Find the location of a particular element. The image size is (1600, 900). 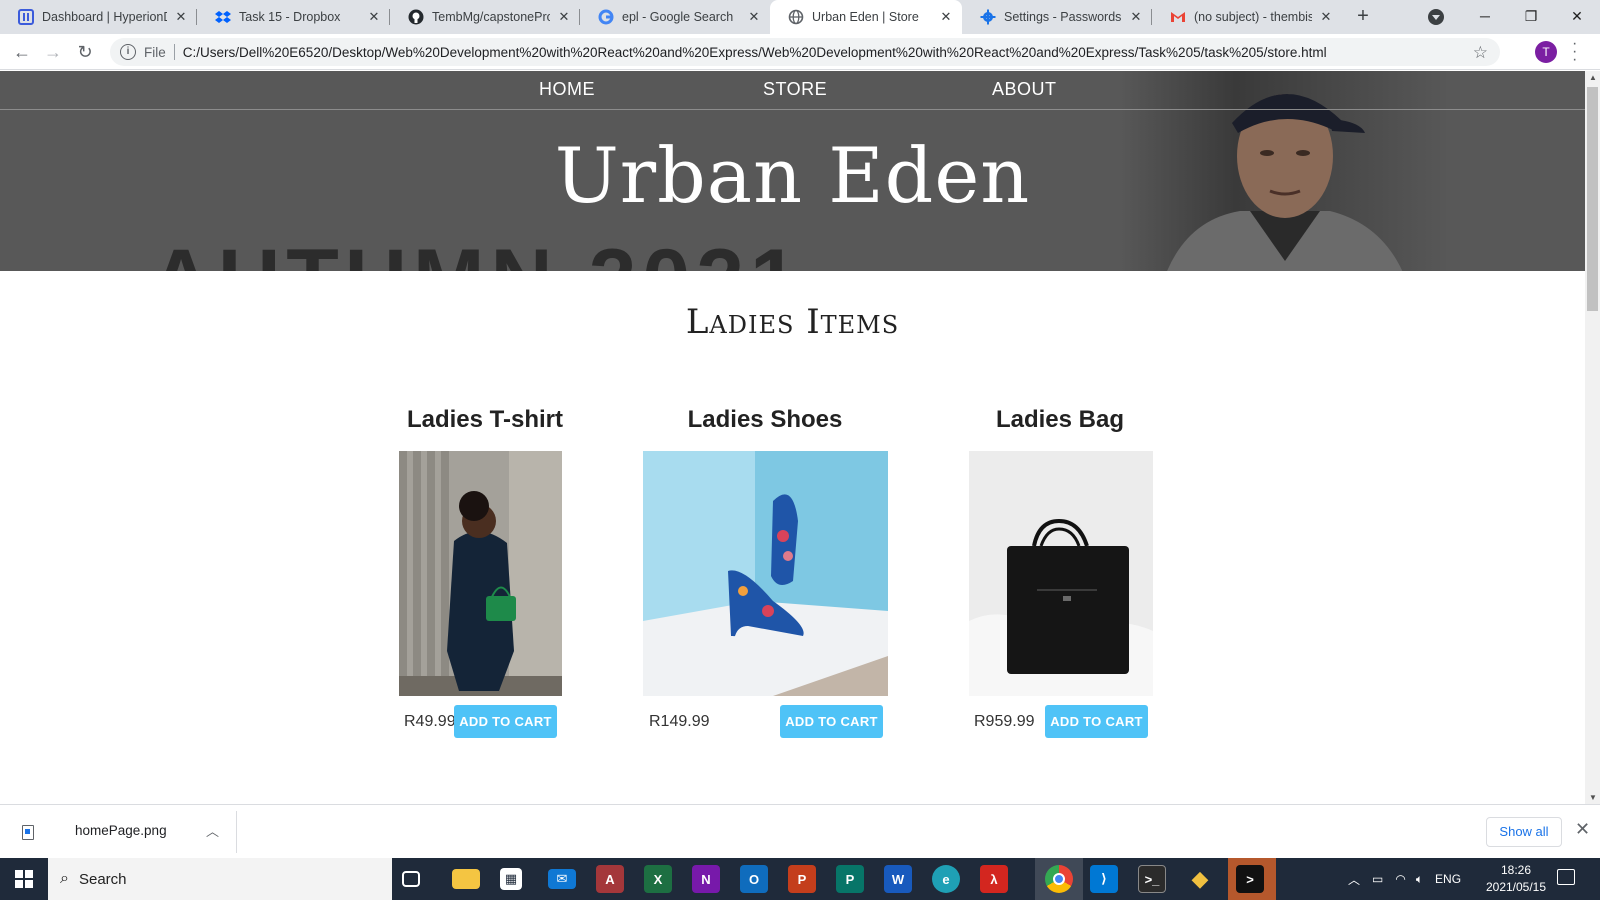

tab-title: Dashboard | HyperionDev is located at coordinates (104, 17).